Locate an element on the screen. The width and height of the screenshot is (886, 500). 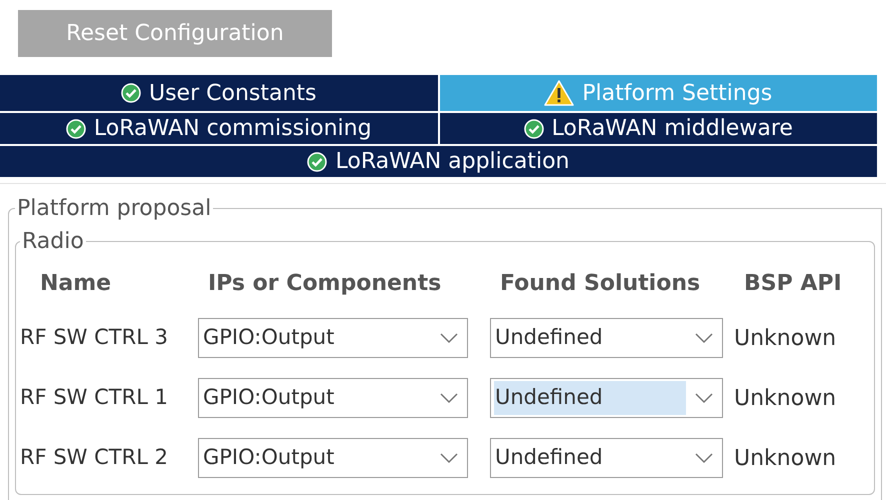
column-header: BSP API is located at coordinates (793, 284).